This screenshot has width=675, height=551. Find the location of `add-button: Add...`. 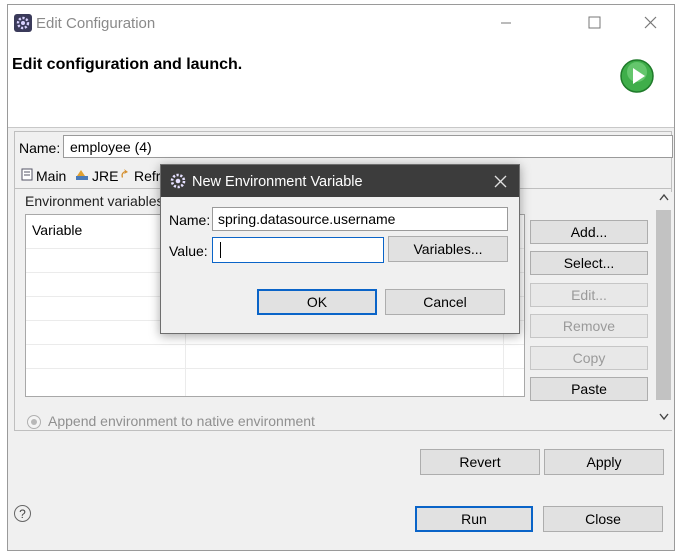

add-button: Add... is located at coordinates (589, 232).